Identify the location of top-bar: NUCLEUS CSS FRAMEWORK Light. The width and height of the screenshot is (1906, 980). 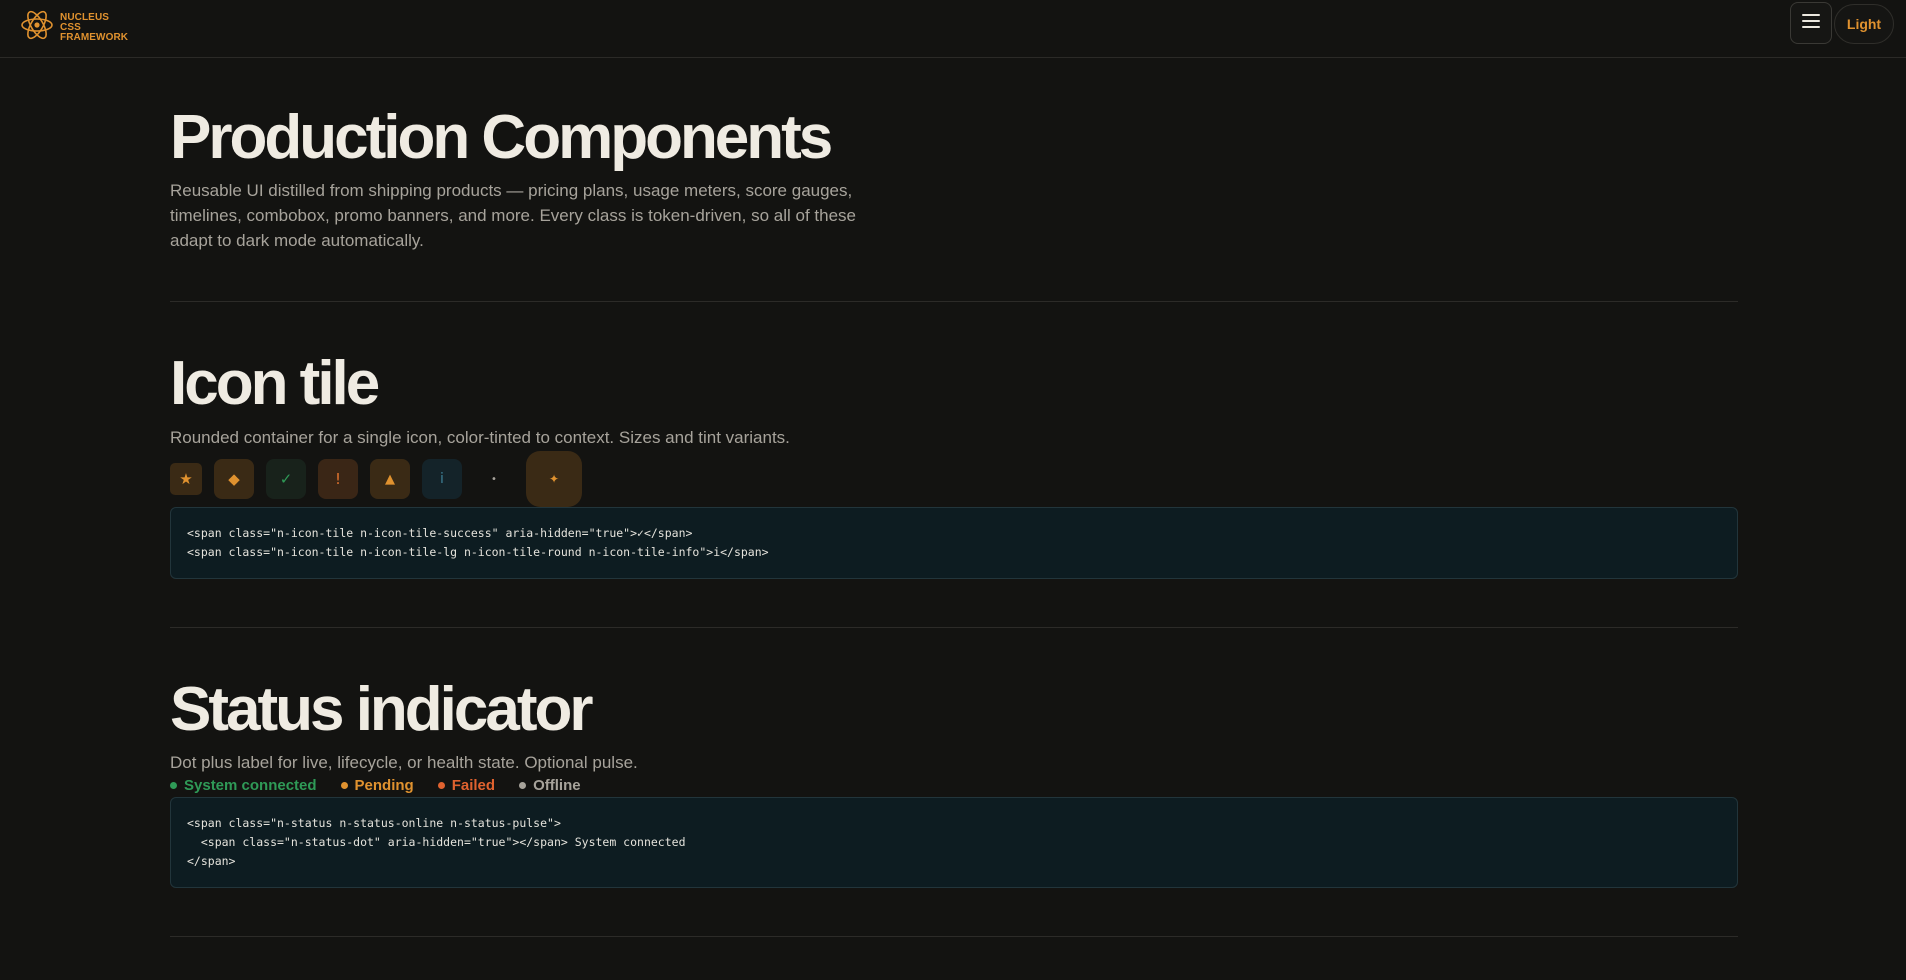
(953, 29).